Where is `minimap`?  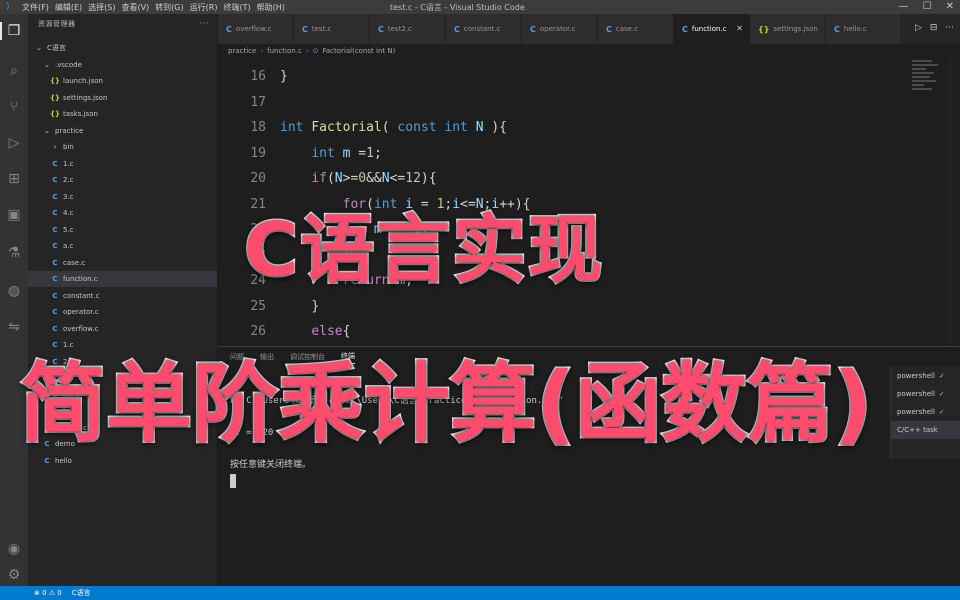 minimap is located at coordinates (926, 78).